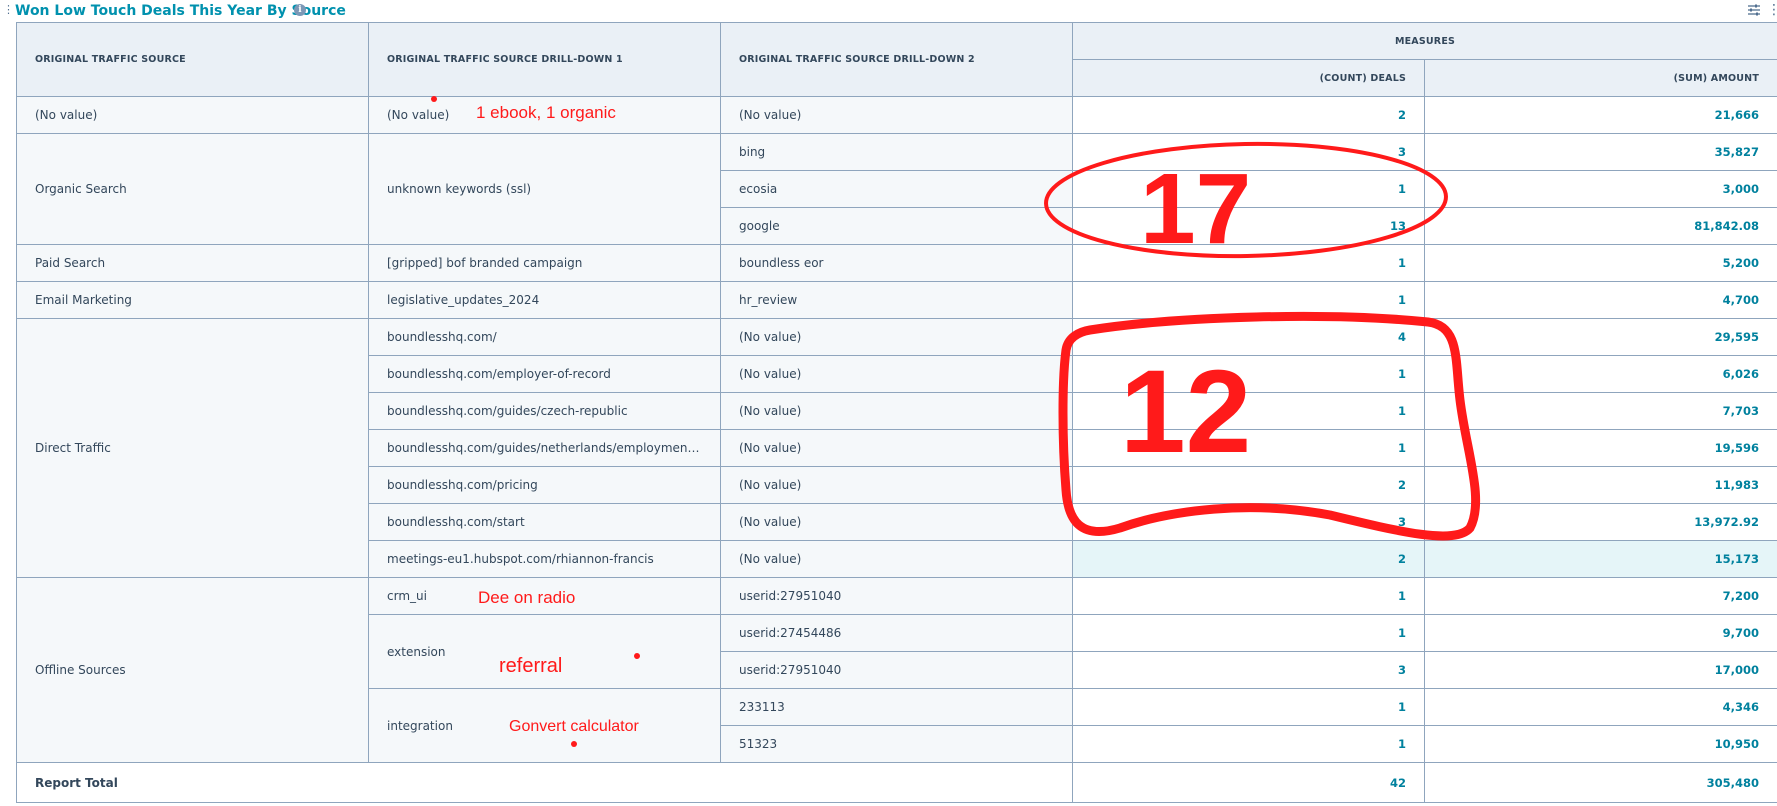 Image resolution: width=1777 pixels, height=806 pixels. Describe the element at coordinates (1600, 782) in the screenshot. I see `total-amount-cell: 305,480` at that location.